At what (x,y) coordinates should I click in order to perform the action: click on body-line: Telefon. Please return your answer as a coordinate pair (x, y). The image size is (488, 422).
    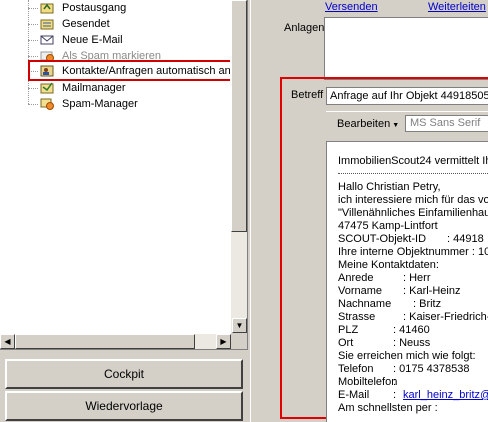
    Looking at the image, I should click on (356, 369).